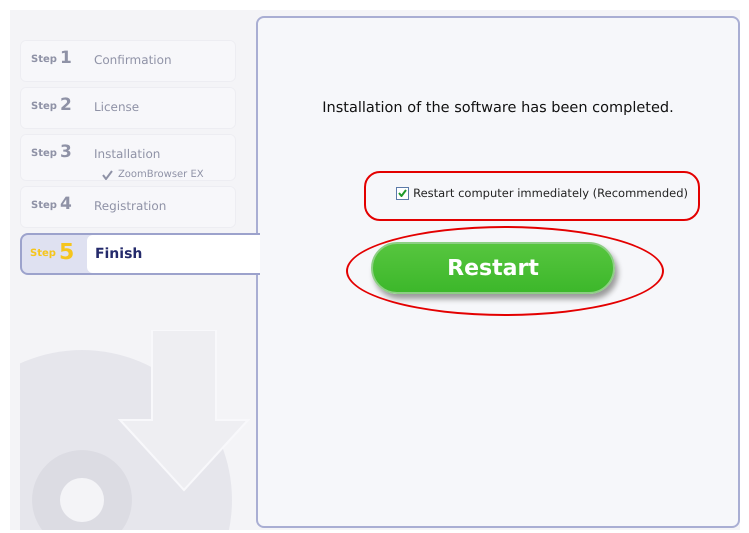 This screenshot has width=749, height=533. I want to click on step-number: 5, so click(67, 253).